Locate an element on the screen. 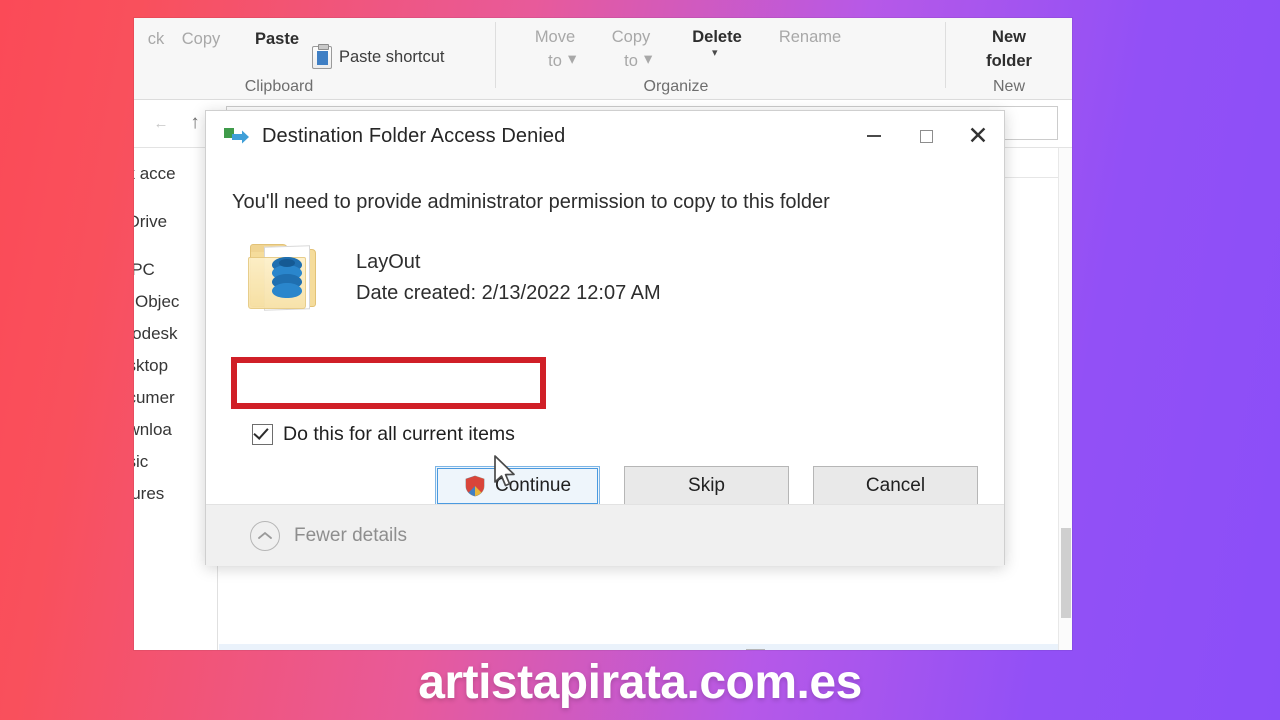  ribbon-group-new: New folder New is located at coordinates (1009, 59).